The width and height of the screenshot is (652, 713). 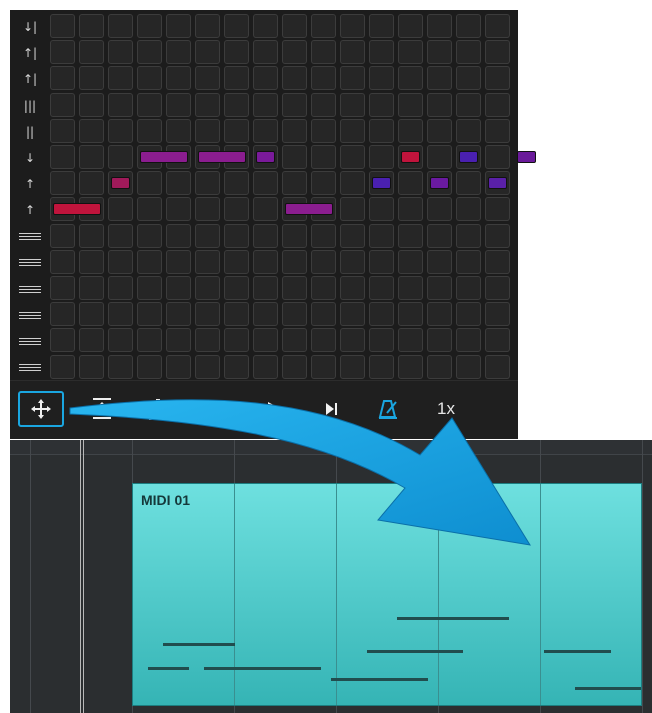 I want to click on speed-button: 1x, so click(x=446, y=409).